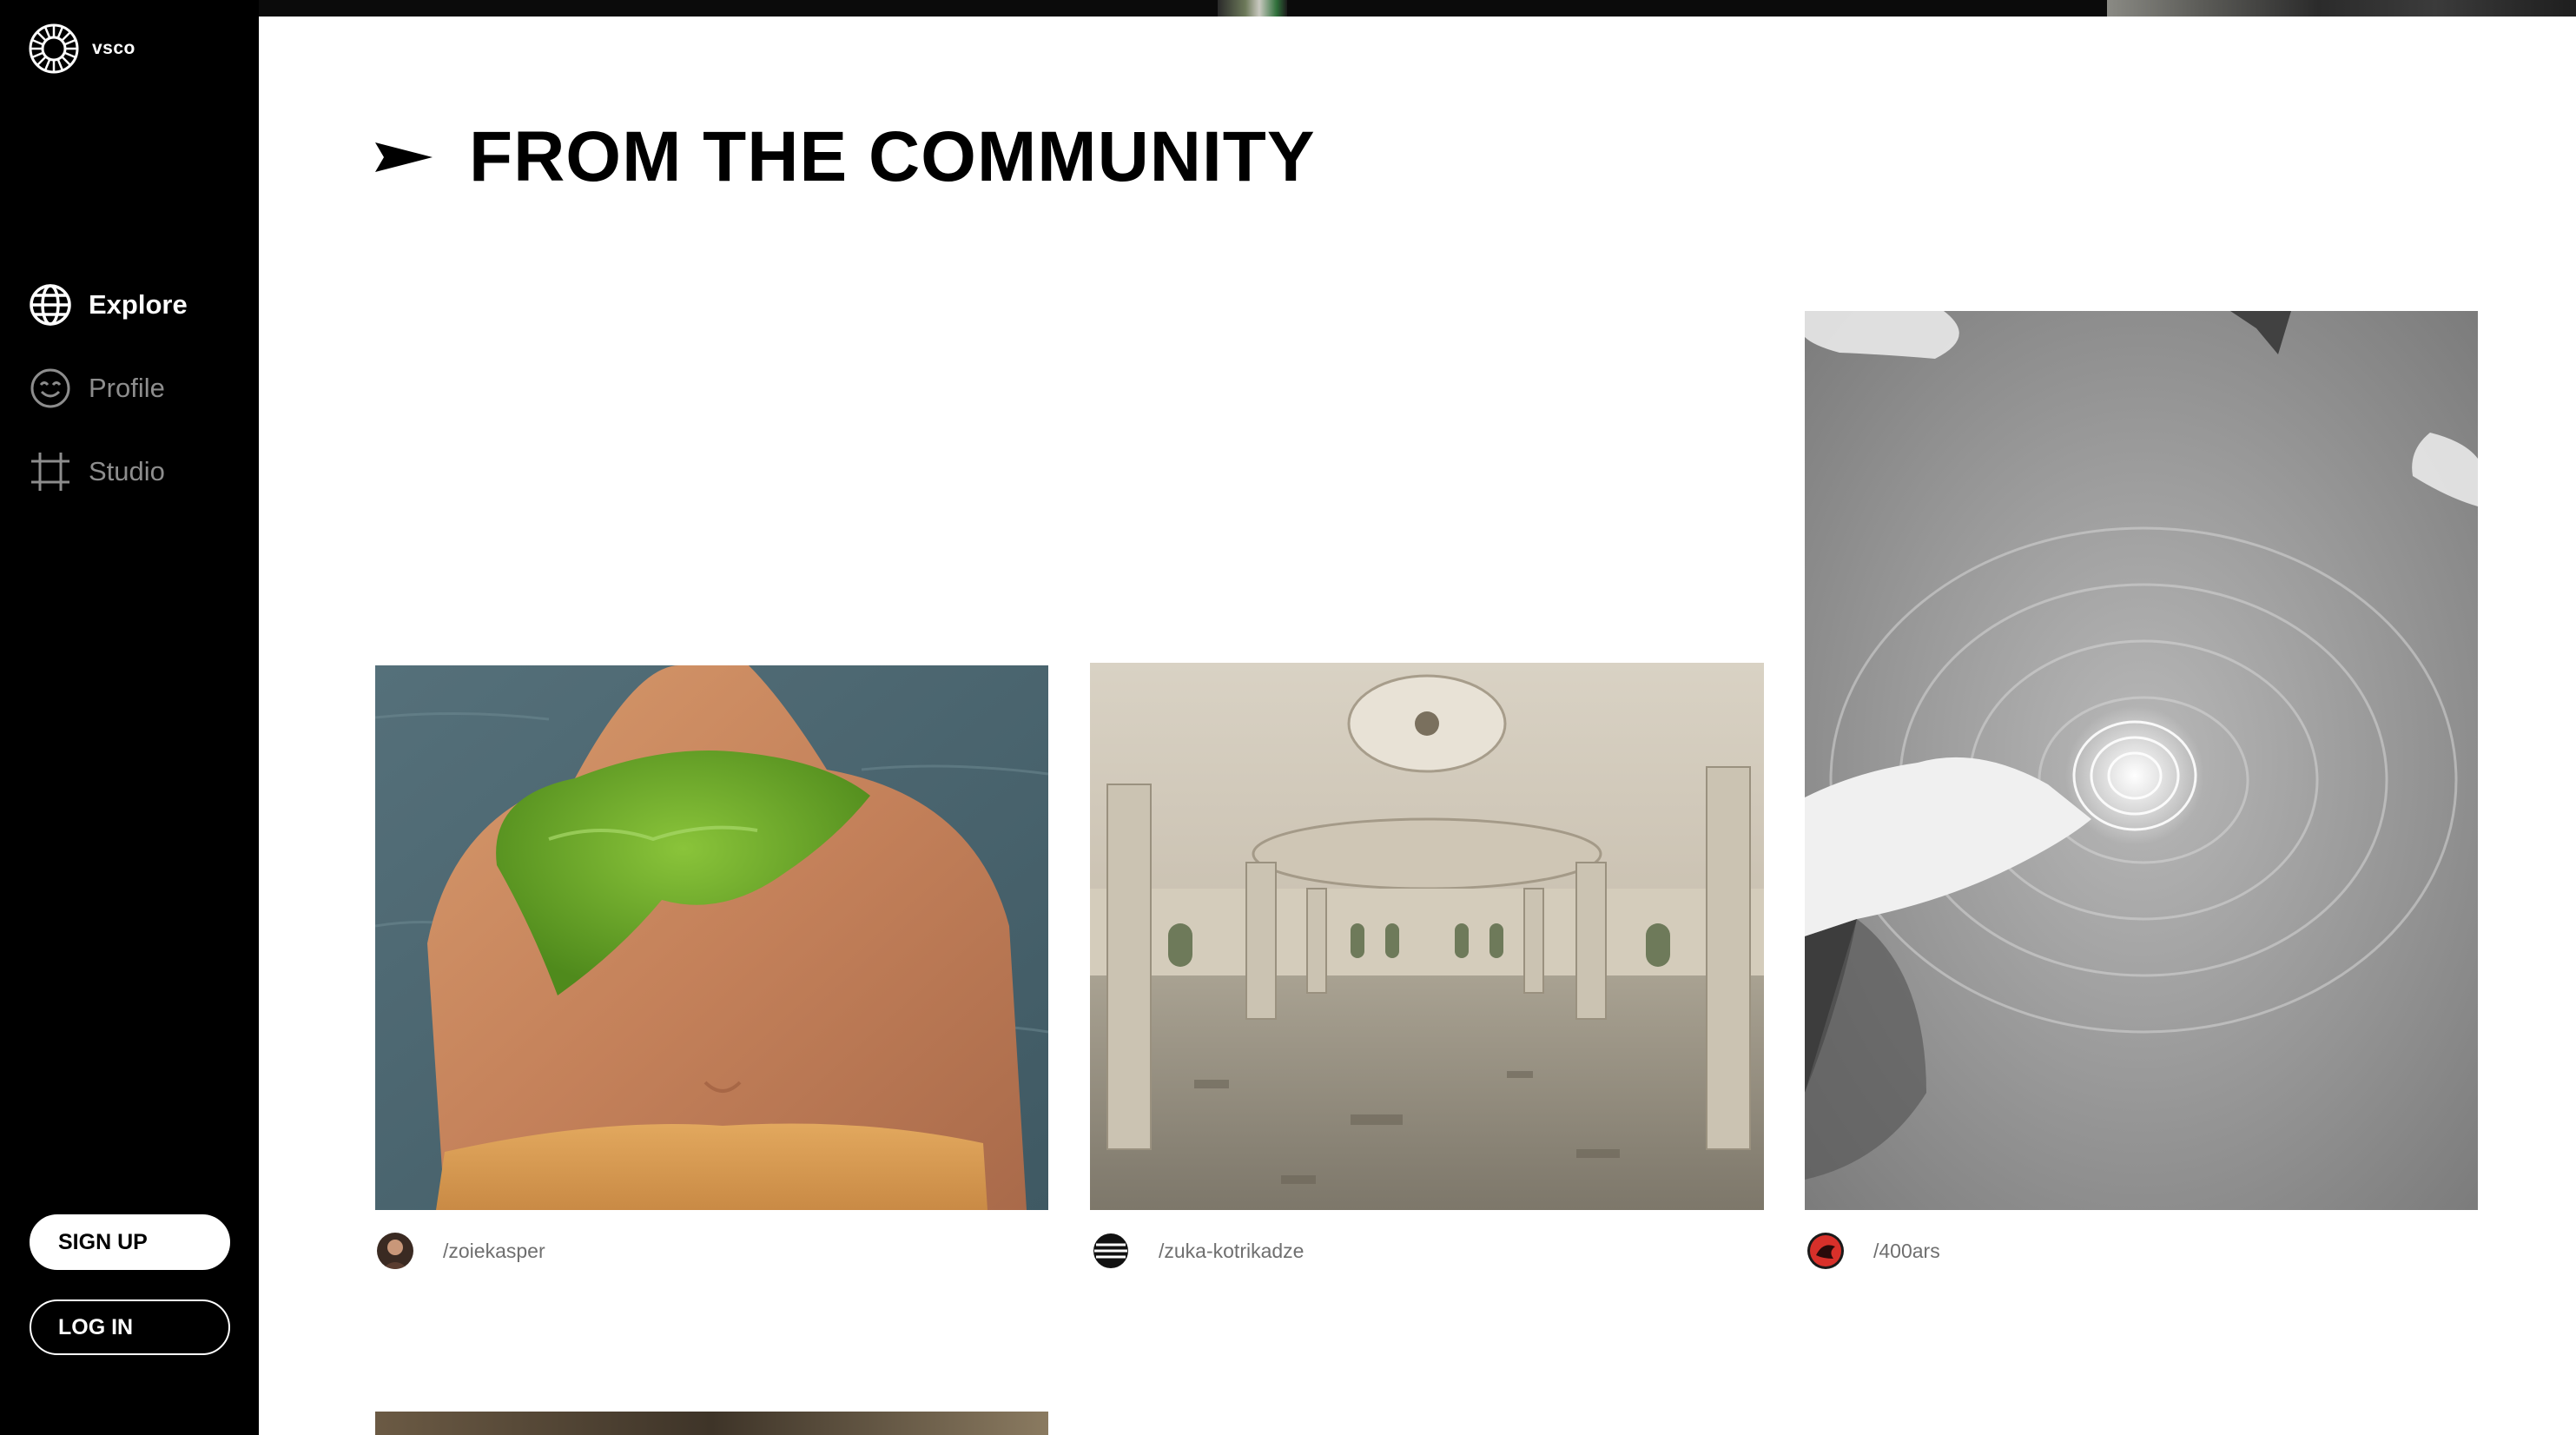 The width and height of the screenshot is (2576, 1435). Describe the element at coordinates (50, 388) in the screenshot. I see `smiley-face-icon` at that location.